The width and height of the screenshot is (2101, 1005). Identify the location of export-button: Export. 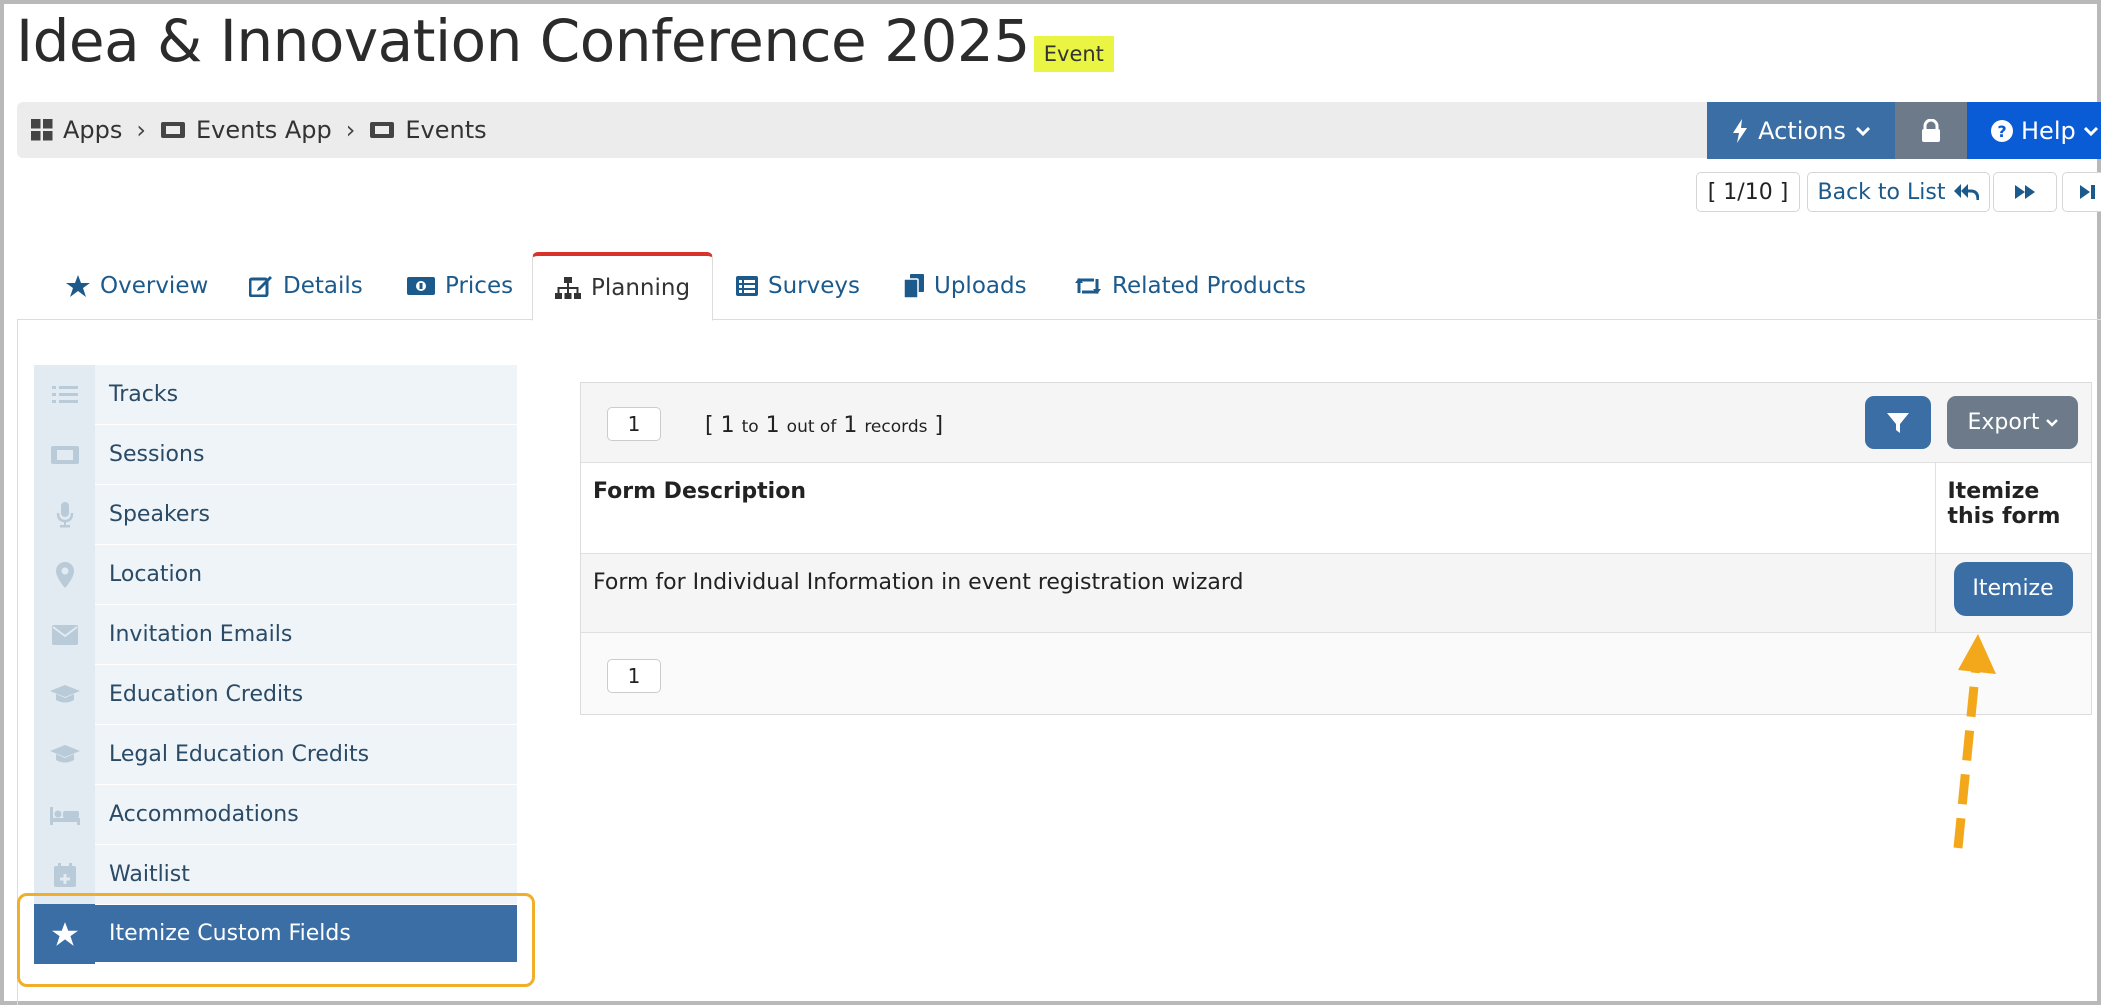
(2012, 422).